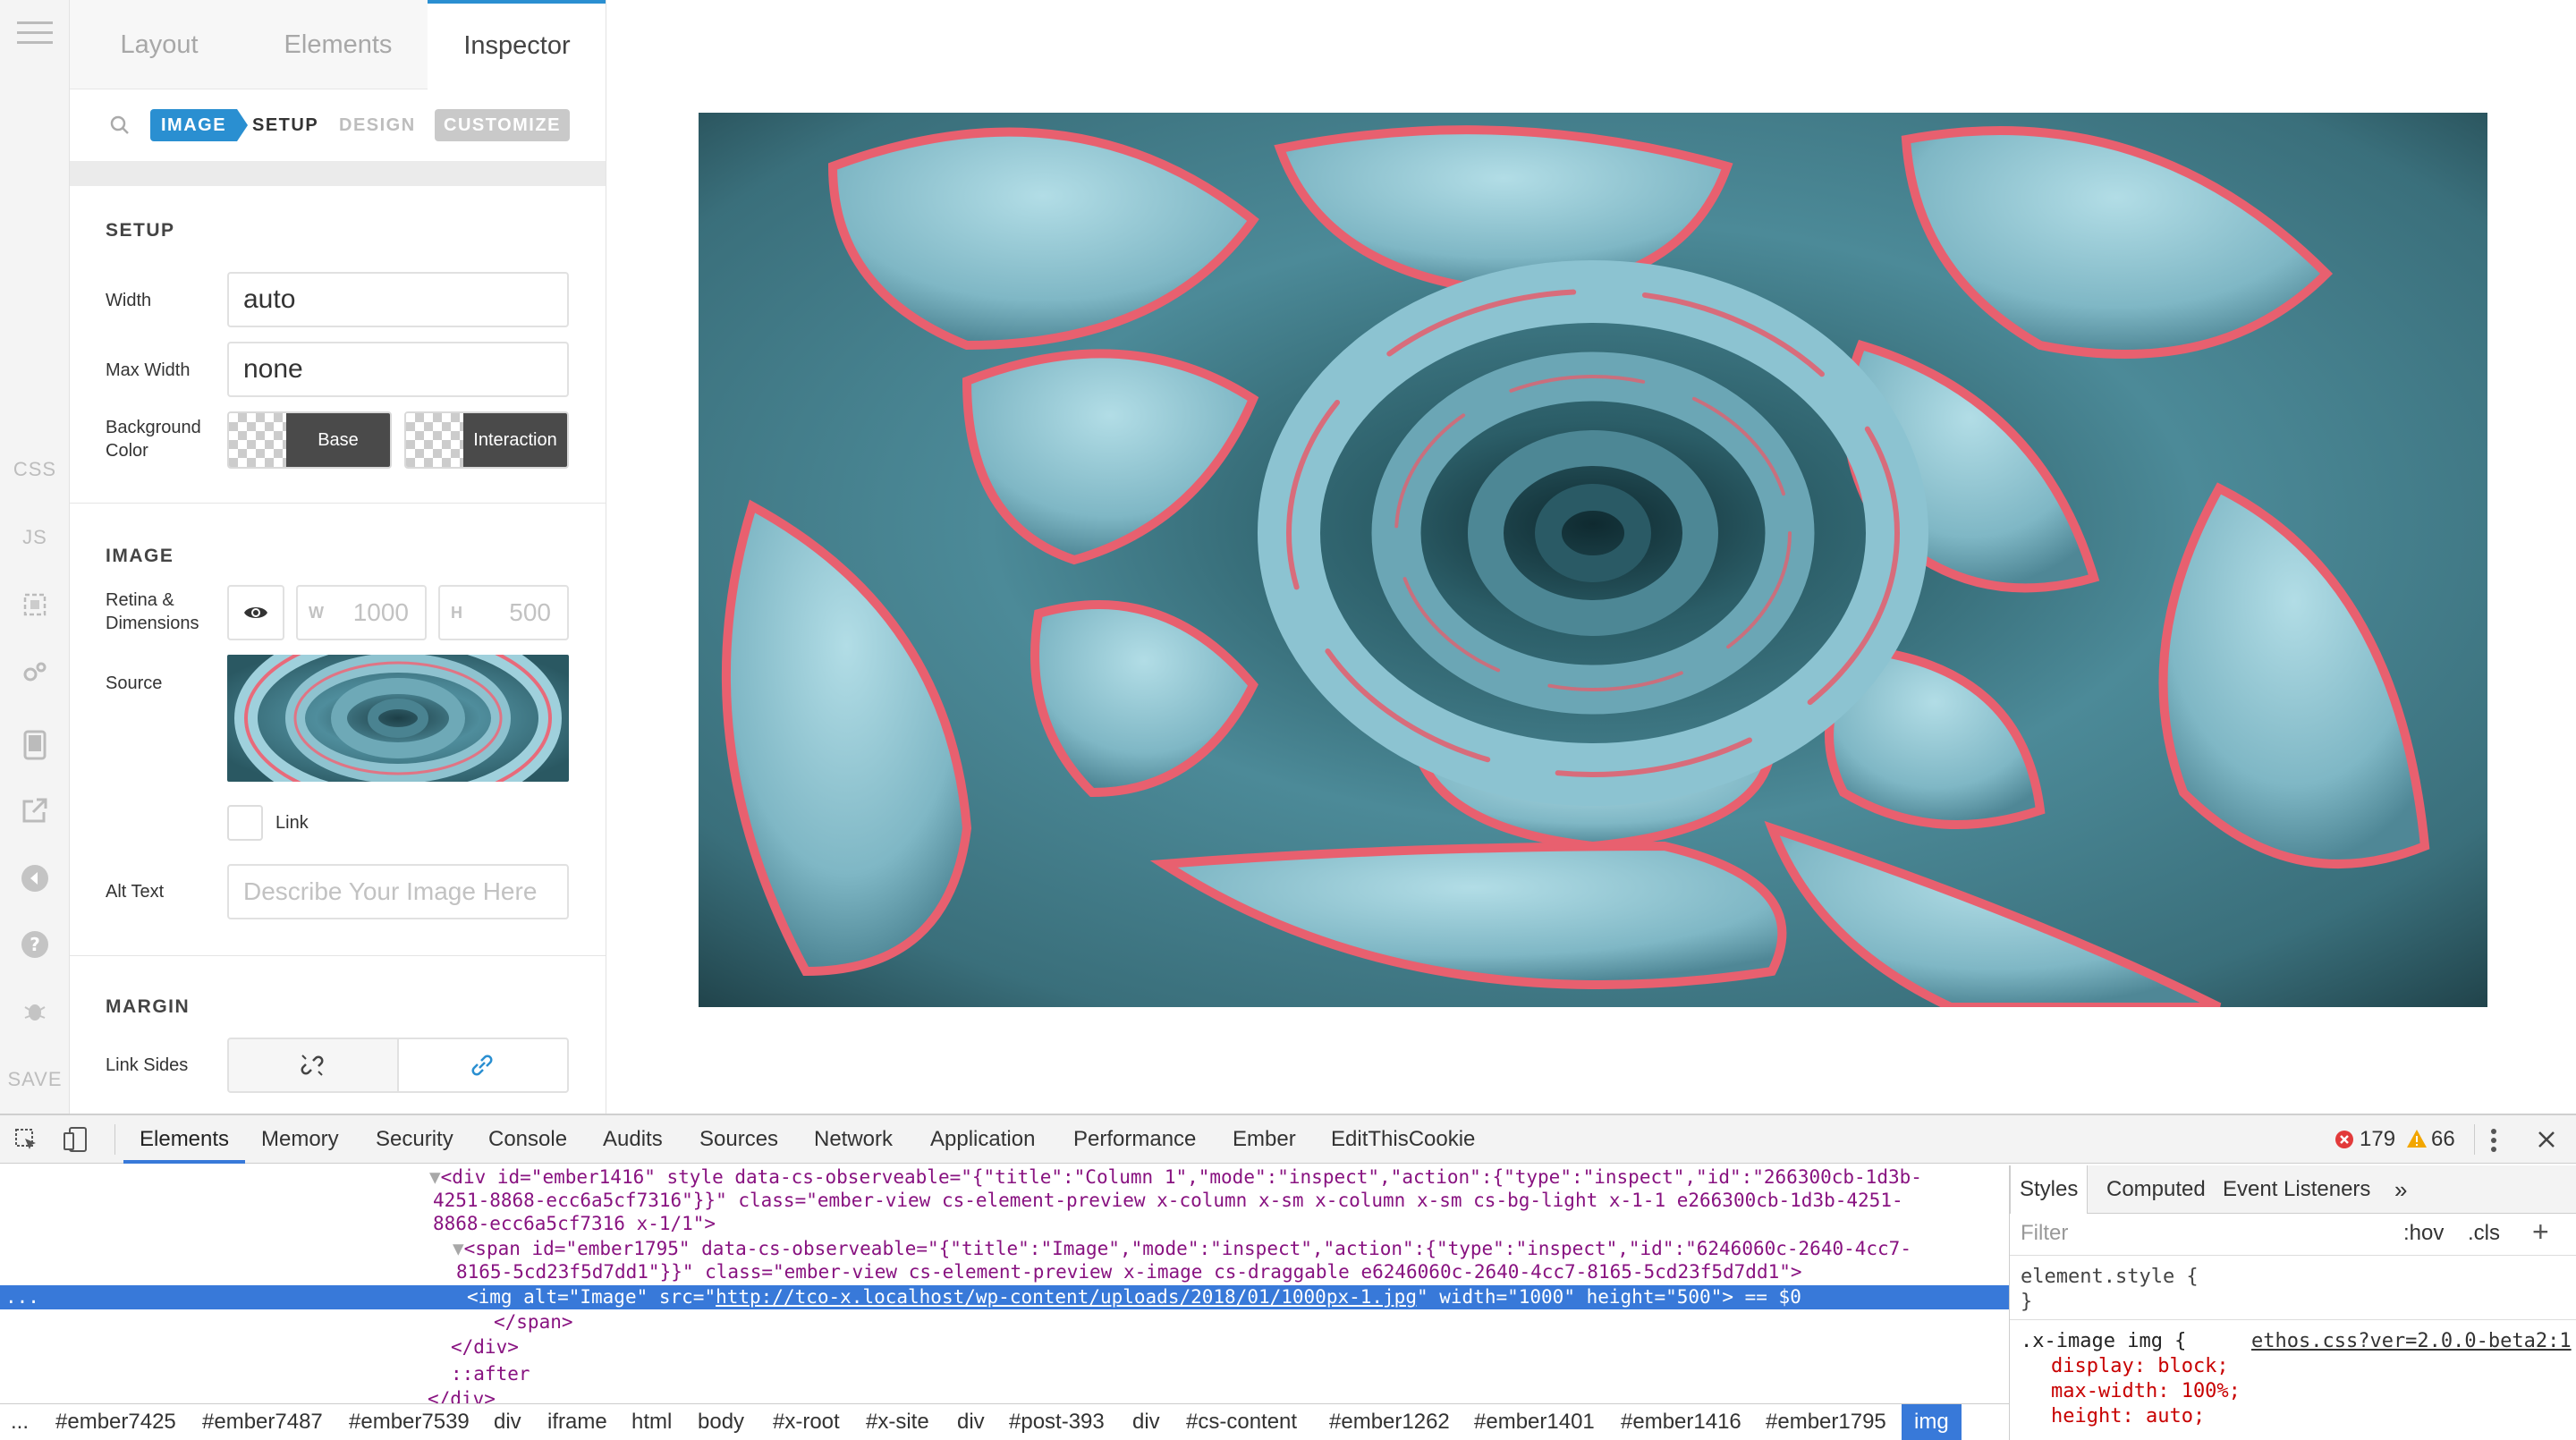  I want to click on panel-divider, so click(338, 173).